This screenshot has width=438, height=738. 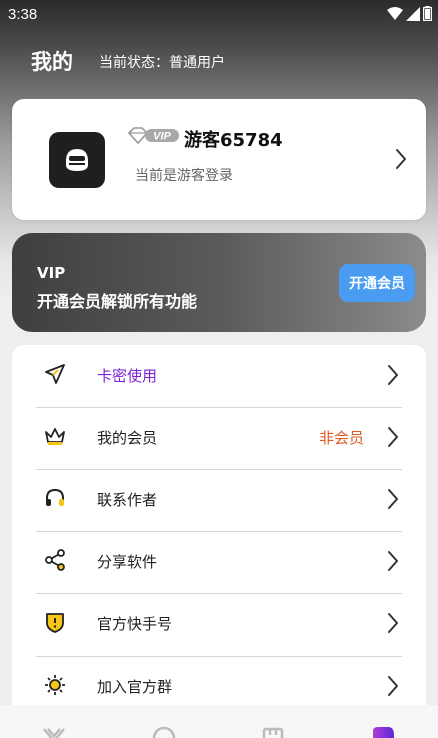 What do you see at coordinates (55, 685) in the screenshot?
I see `sun-gear-icon` at bounding box center [55, 685].